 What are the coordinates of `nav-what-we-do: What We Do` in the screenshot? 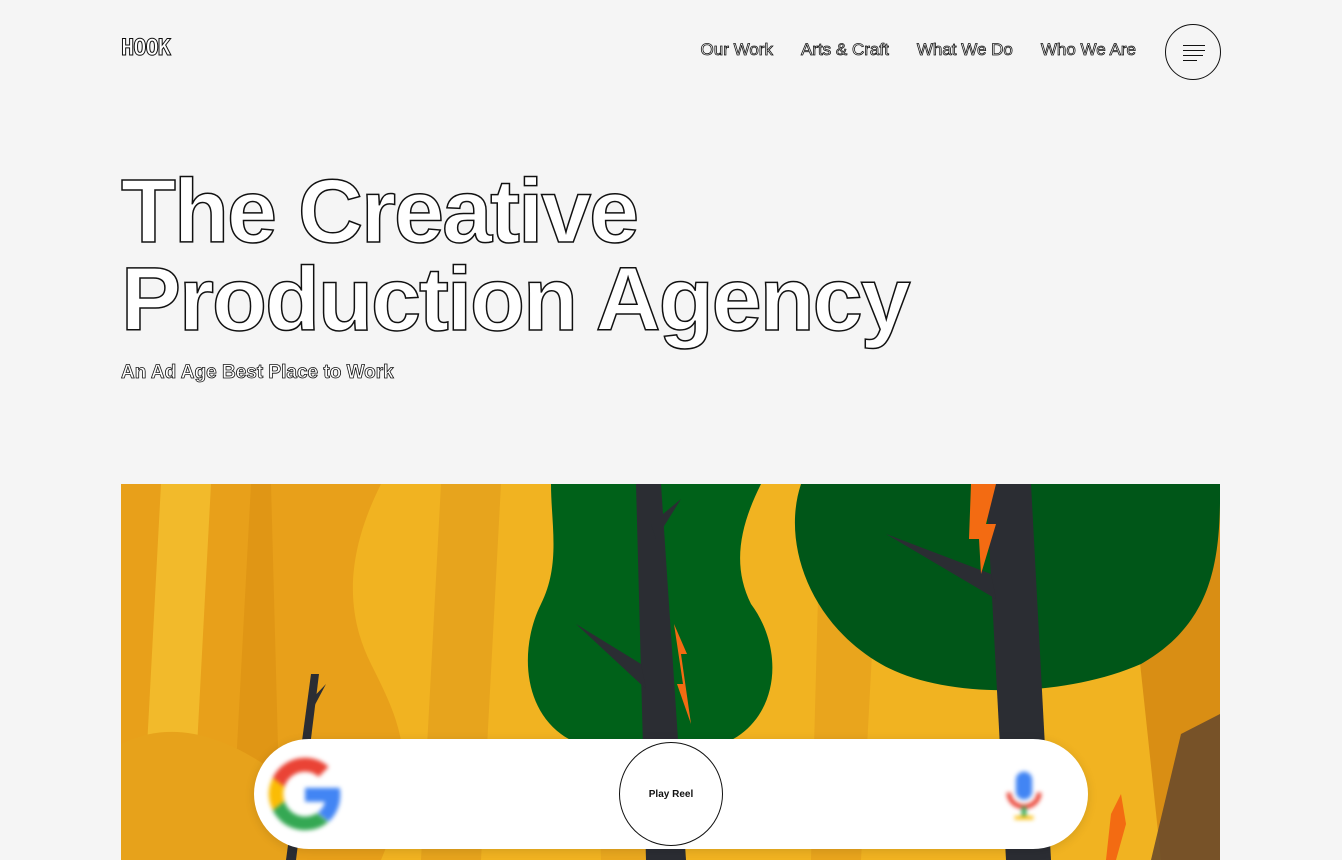 It's located at (964, 50).